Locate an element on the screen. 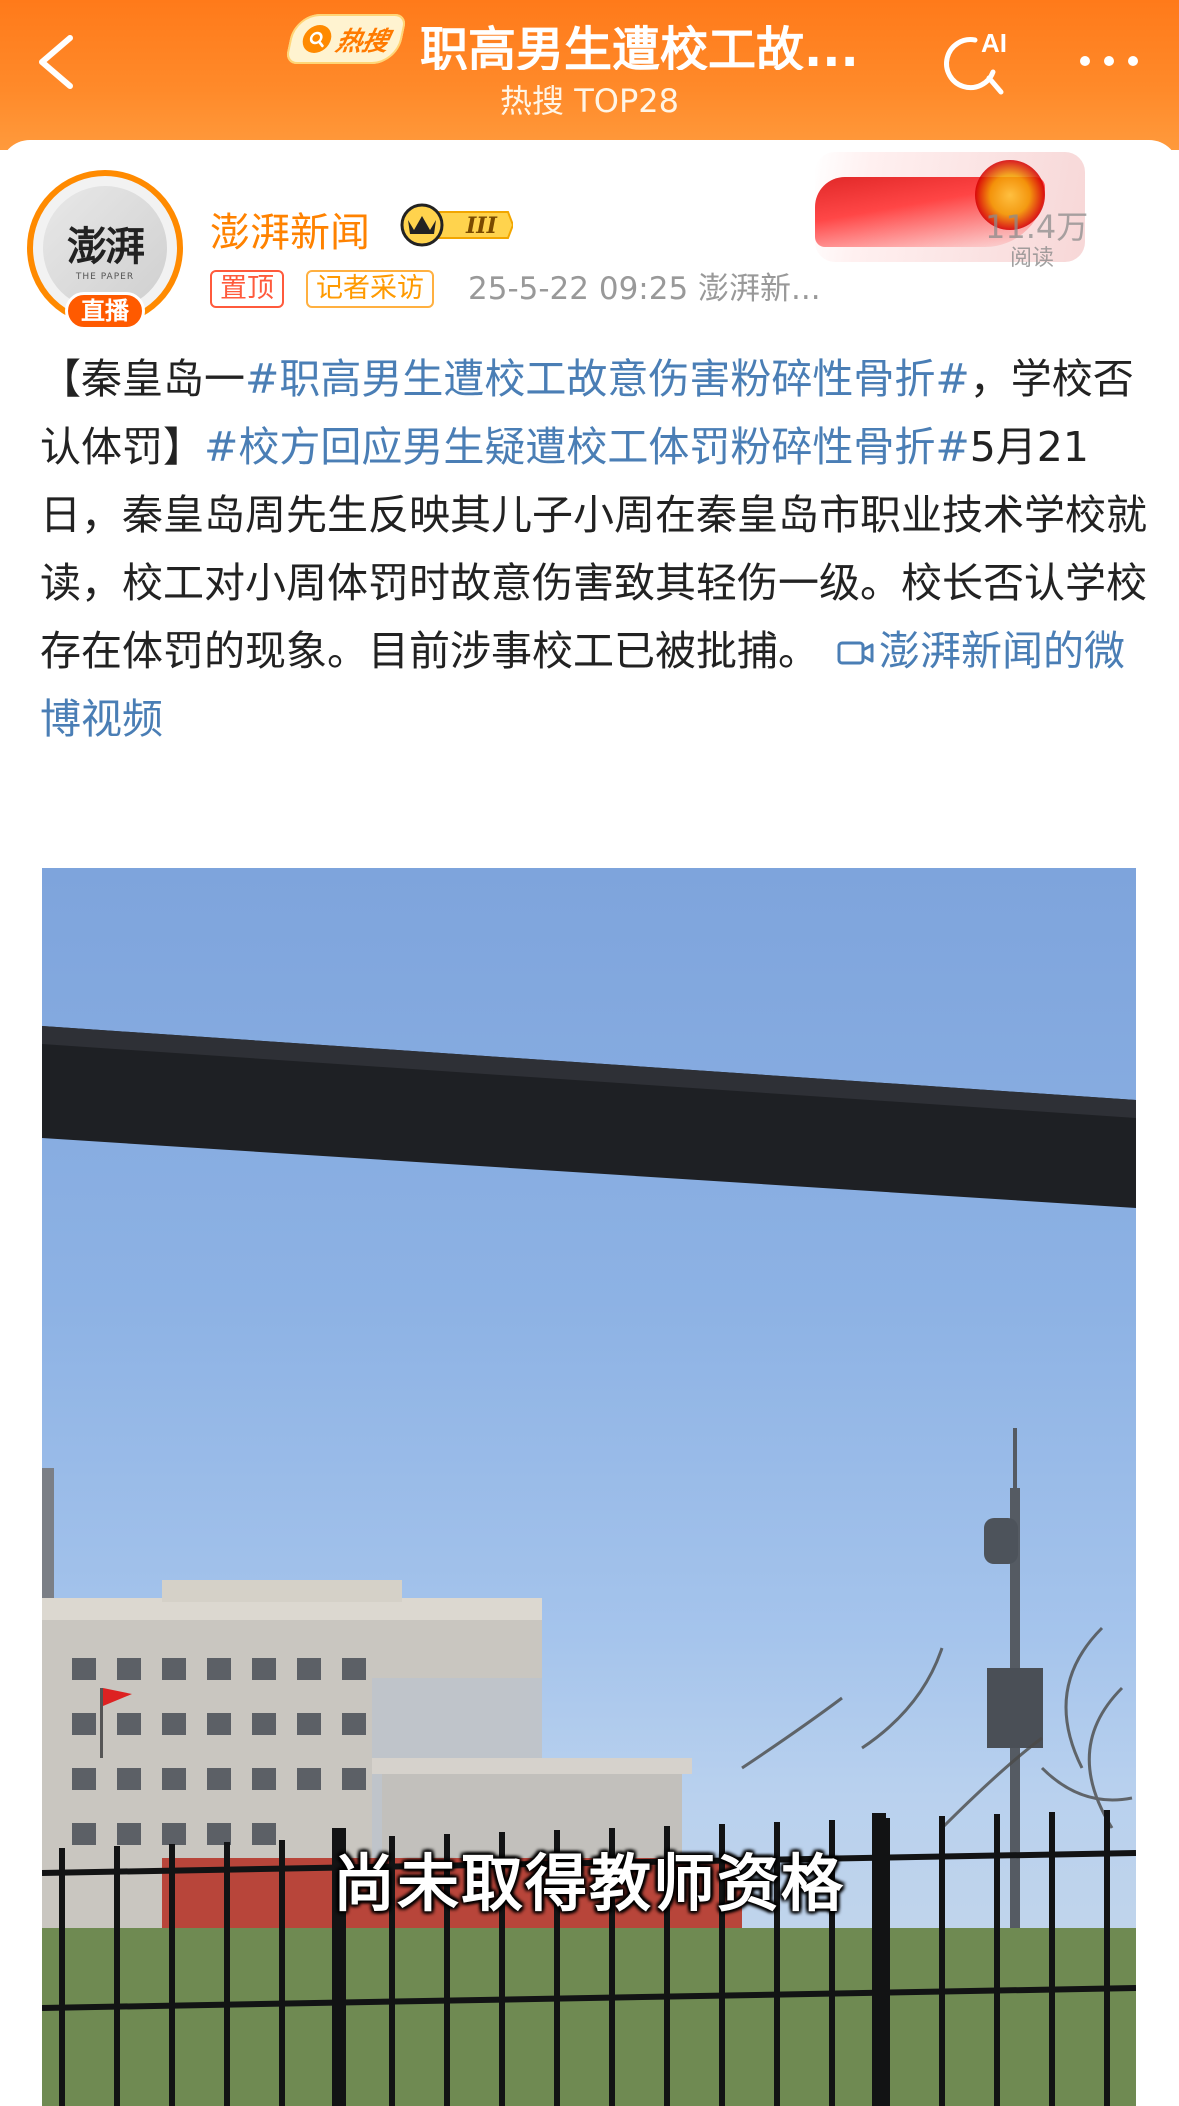 This screenshot has height=2106, width=1179. ai-search-button: AI is located at coordinates (975, 62).